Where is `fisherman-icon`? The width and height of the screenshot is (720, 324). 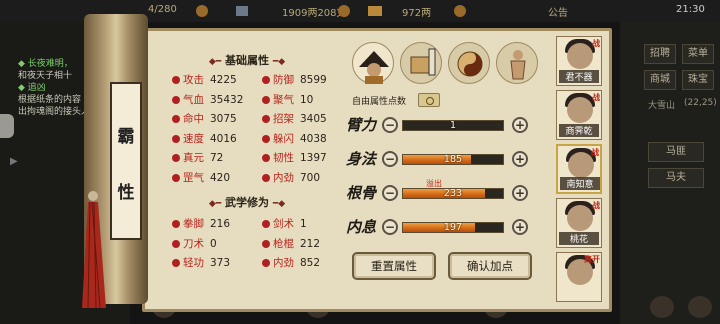
fisherman-icon is located at coordinates (373, 63).